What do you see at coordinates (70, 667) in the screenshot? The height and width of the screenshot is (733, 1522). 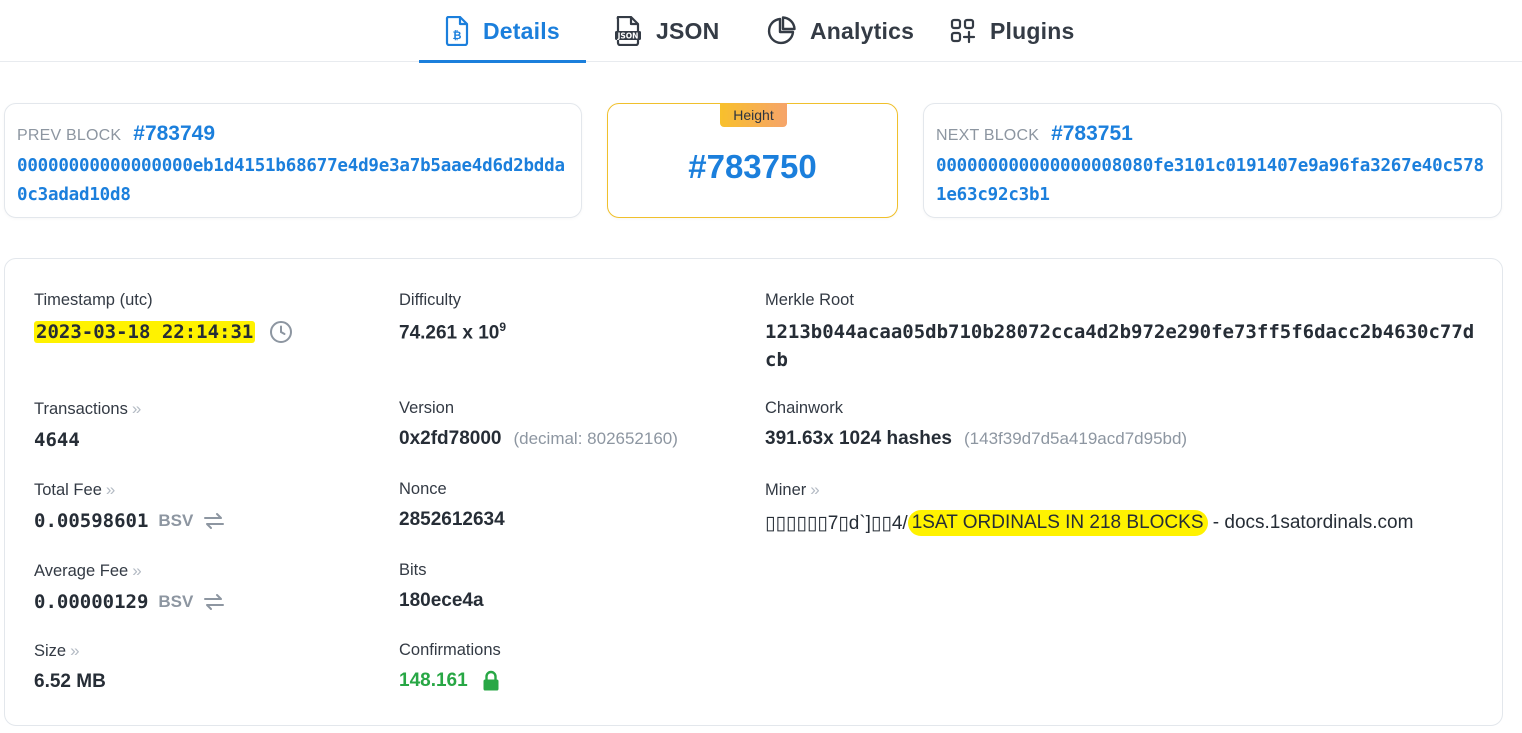 I see `size-field: Size » 6.52 MB` at bounding box center [70, 667].